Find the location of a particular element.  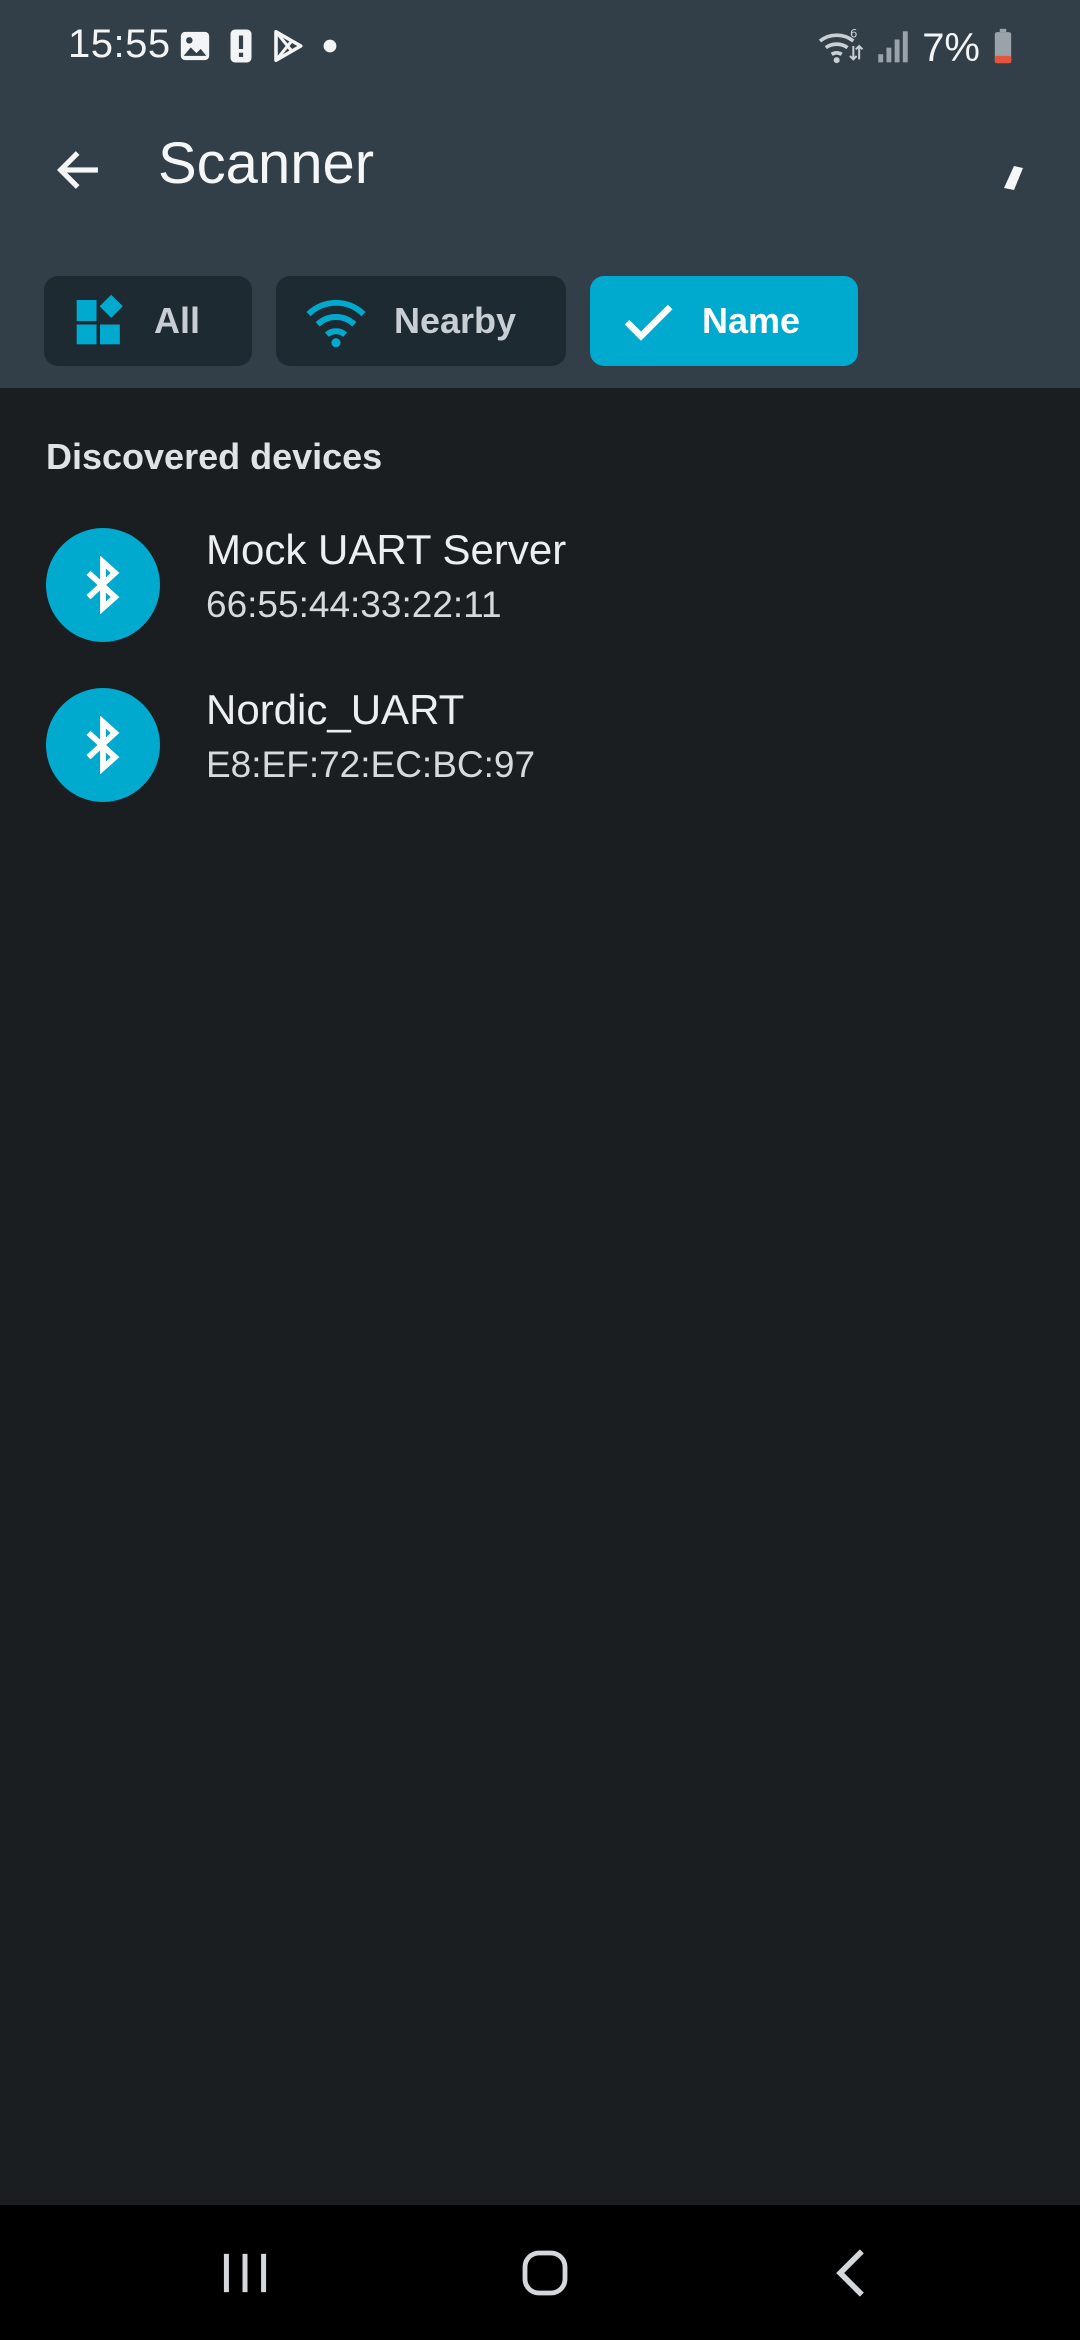

recents-icon is located at coordinates (245, 2273).